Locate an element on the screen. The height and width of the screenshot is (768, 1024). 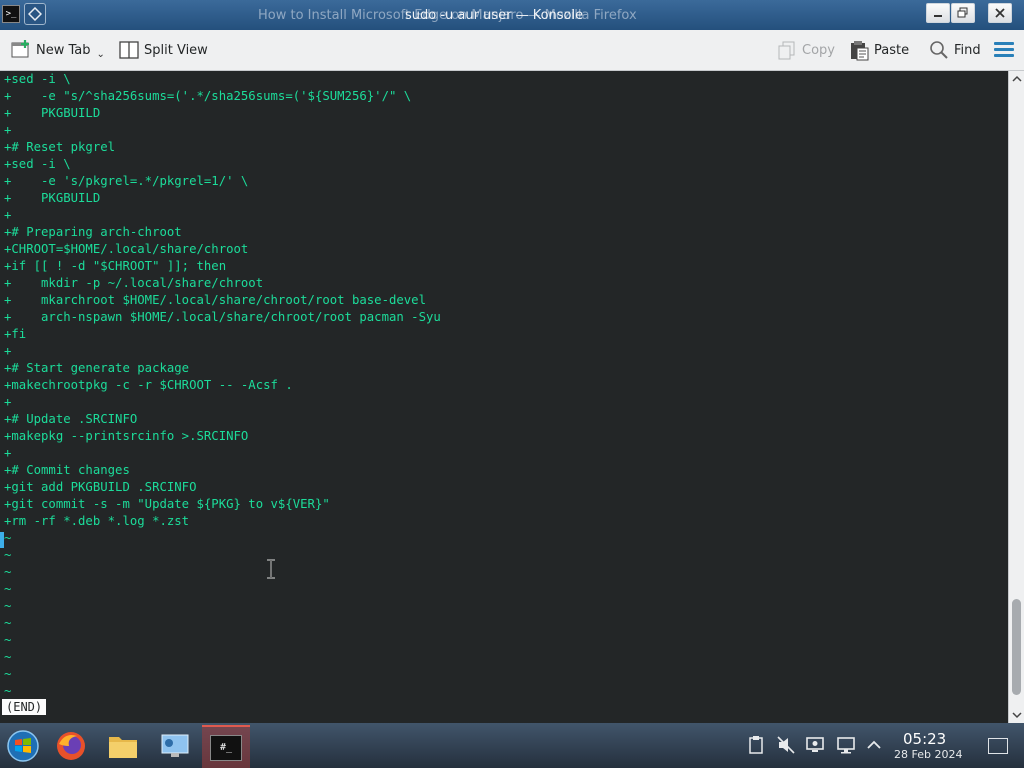
terminal-line: +CHROOT=$HOME/.local/share/chroot is located at coordinates (126, 249).